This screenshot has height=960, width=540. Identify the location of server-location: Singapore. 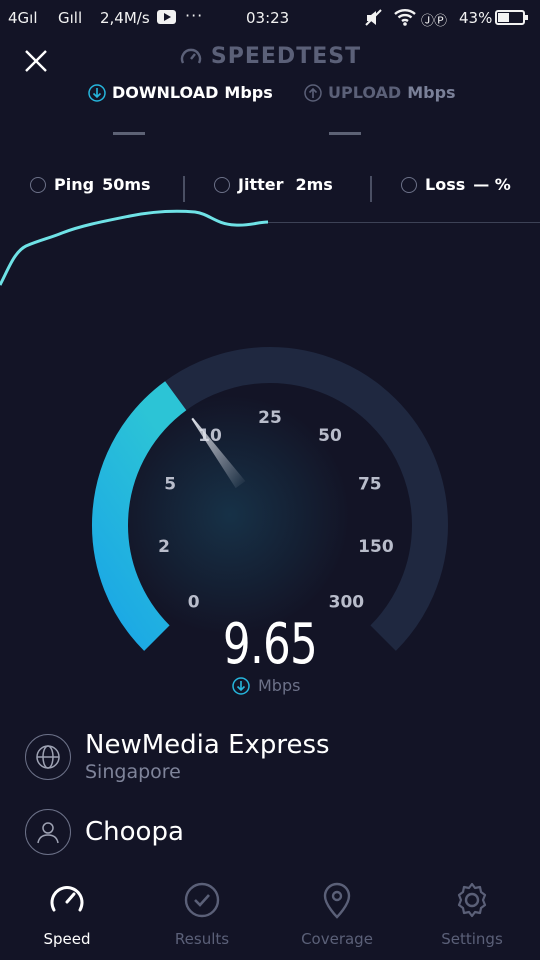
(133, 772).